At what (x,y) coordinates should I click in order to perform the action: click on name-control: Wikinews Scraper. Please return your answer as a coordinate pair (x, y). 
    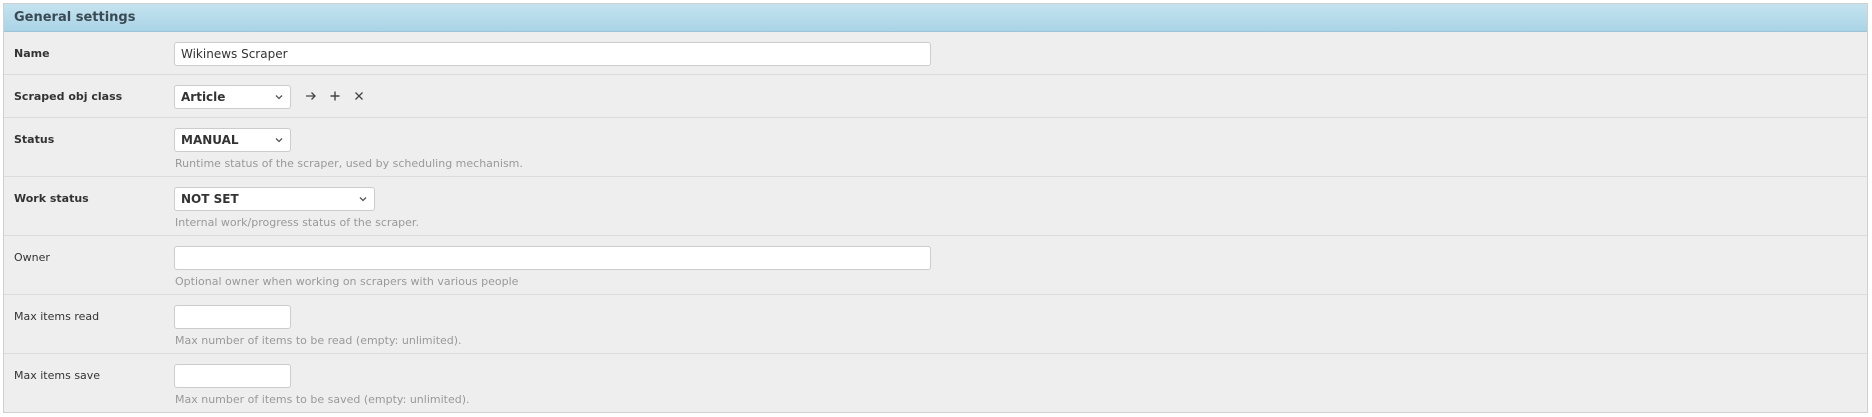
    Looking at the image, I should click on (552, 54).